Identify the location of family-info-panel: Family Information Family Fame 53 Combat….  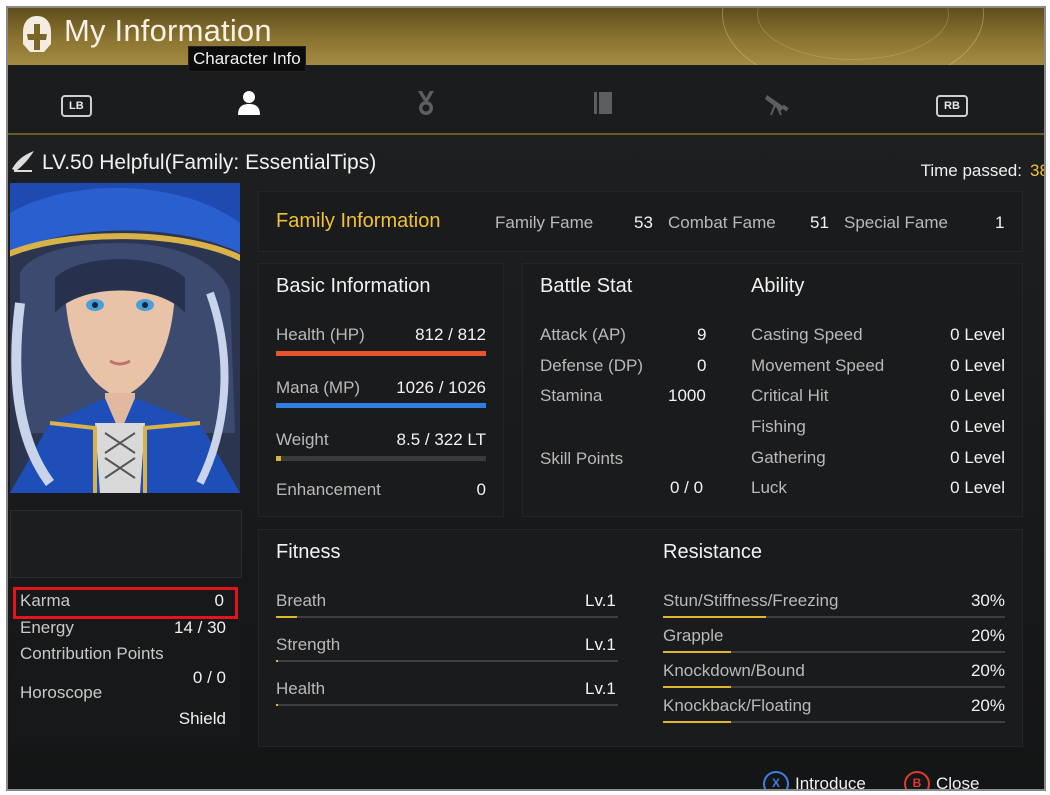
(640, 221).